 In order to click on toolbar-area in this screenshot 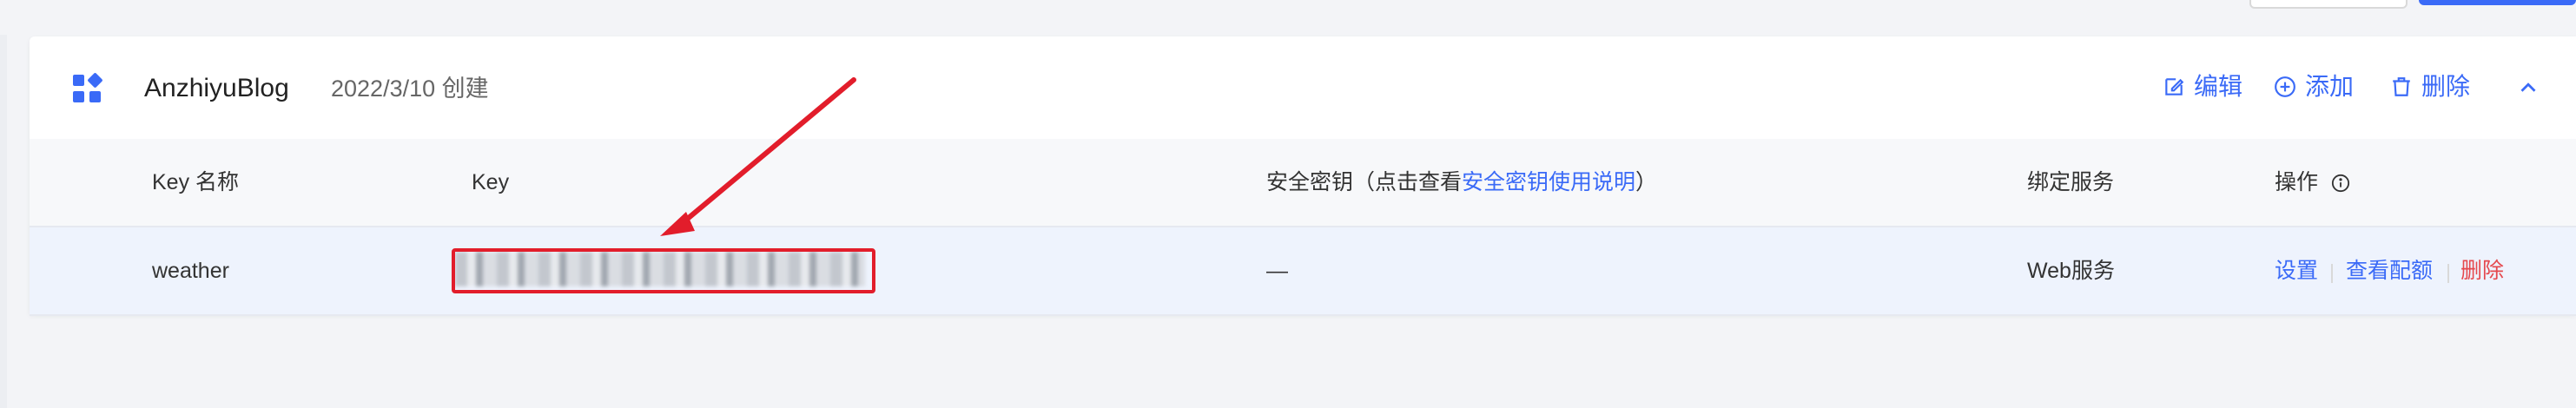, I will do `click(1288, 17)`.